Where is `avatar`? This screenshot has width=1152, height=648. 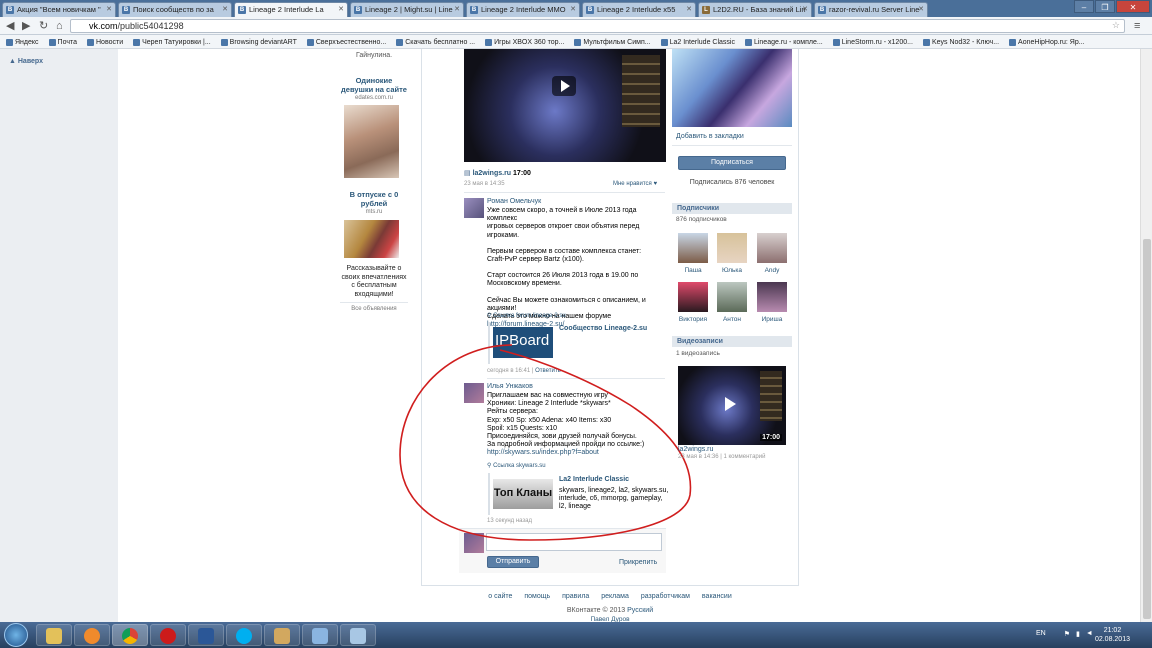 avatar is located at coordinates (474, 208).